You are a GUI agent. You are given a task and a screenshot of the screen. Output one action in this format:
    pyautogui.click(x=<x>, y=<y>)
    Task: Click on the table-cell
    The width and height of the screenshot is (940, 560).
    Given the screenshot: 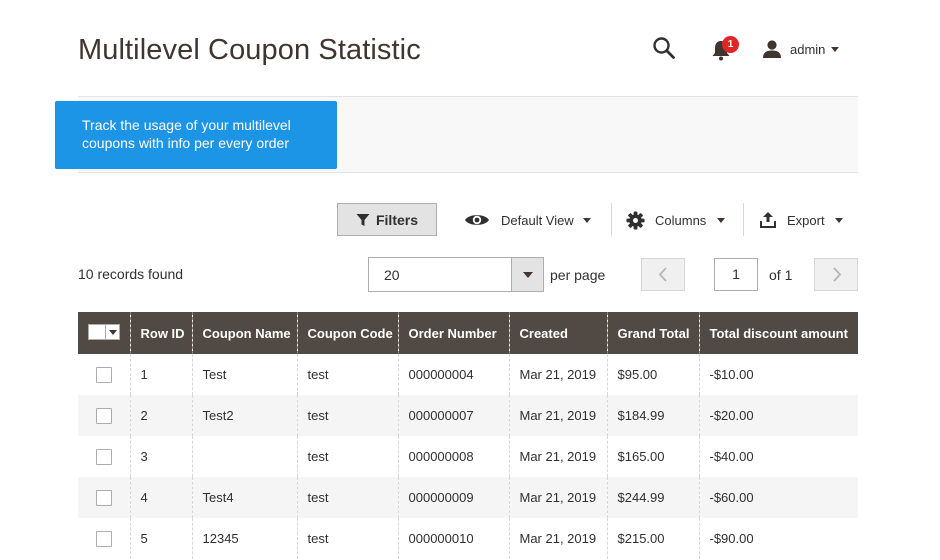 What is the action you would take?
    pyautogui.click(x=244, y=456)
    